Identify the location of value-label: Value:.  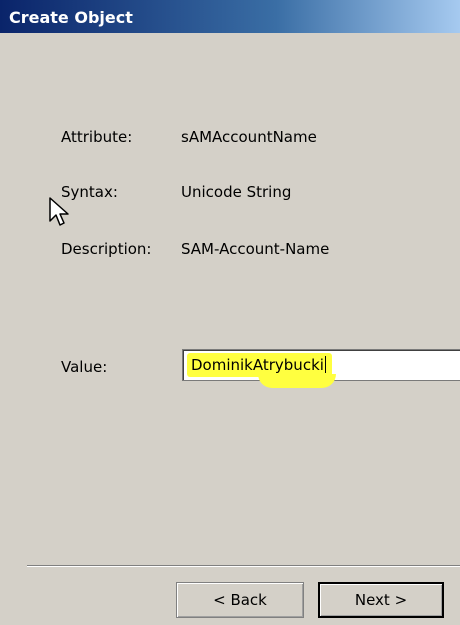
(84, 367).